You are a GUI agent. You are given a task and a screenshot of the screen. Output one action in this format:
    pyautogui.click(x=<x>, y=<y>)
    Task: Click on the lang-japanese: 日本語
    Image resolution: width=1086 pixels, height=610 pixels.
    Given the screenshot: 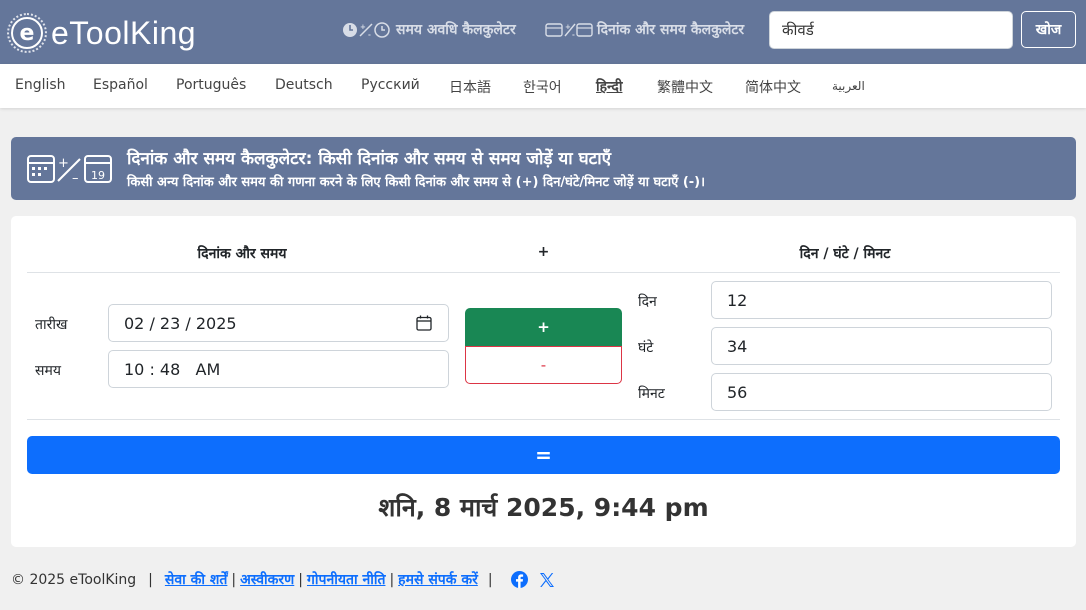 What is the action you would take?
    pyautogui.click(x=470, y=87)
    